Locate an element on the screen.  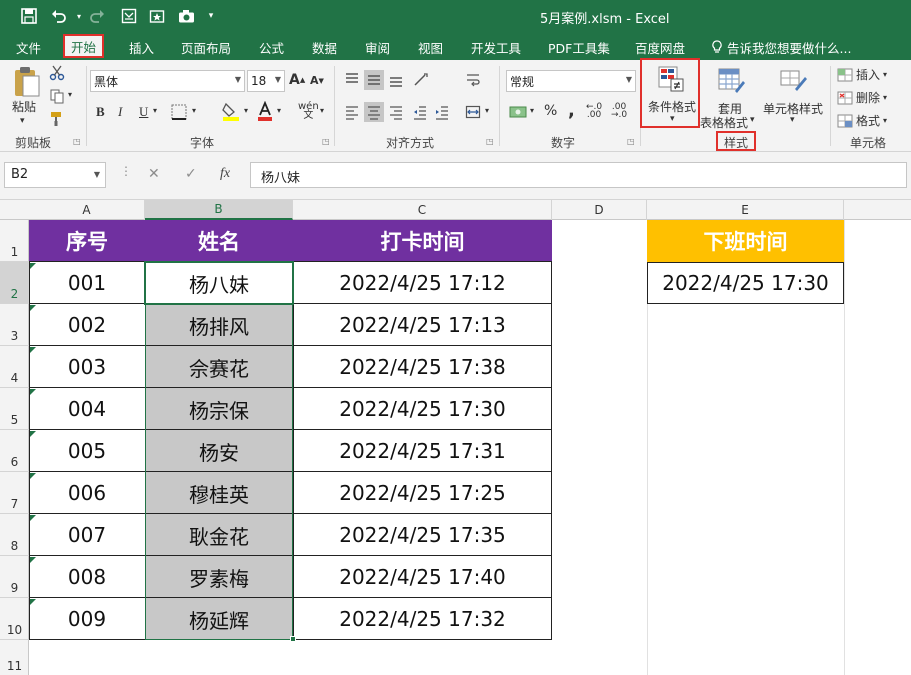
decrease-font-button: A ▼ is located at coordinates (317, 80).